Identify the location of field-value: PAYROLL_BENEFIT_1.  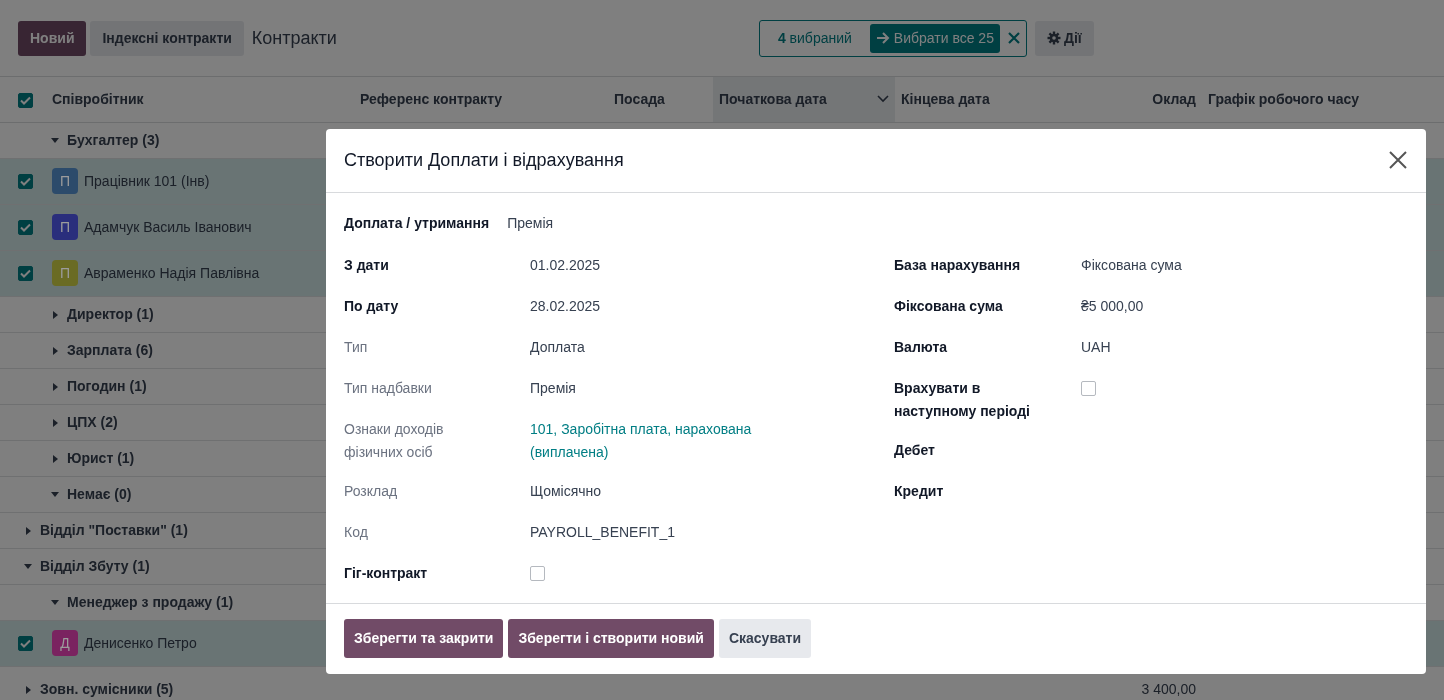
(602, 531).